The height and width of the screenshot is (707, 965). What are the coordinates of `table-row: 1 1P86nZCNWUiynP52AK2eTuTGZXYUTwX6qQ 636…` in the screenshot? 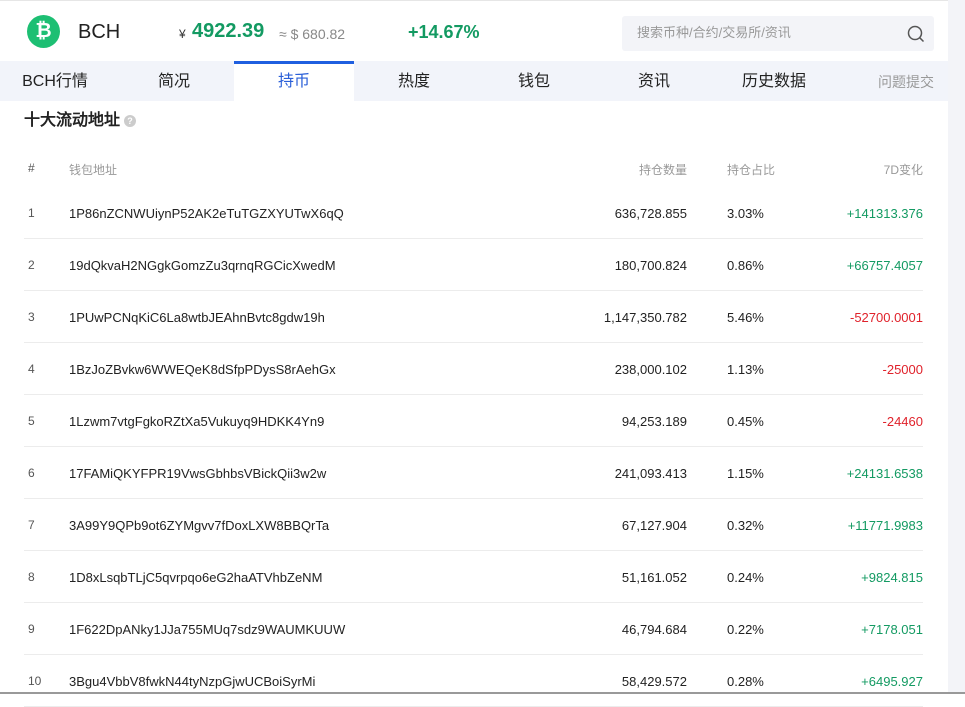 It's located at (473, 213).